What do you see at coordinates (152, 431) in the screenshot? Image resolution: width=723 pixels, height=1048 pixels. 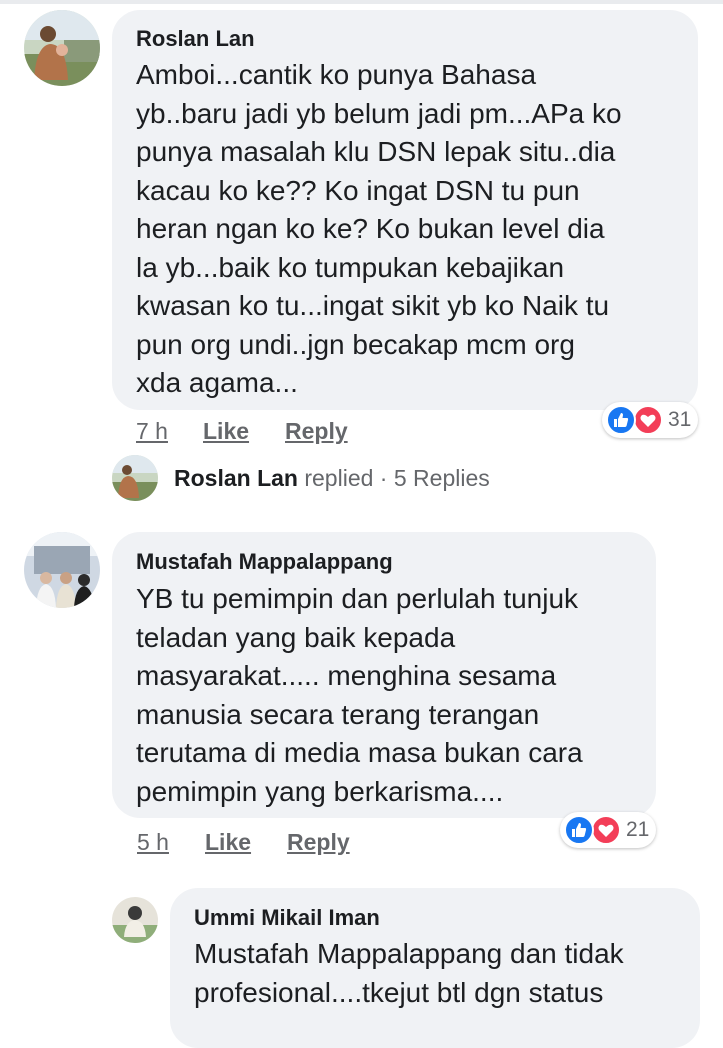 I see `comment-timestamp: 7 h` at bounding box center [152, 431].